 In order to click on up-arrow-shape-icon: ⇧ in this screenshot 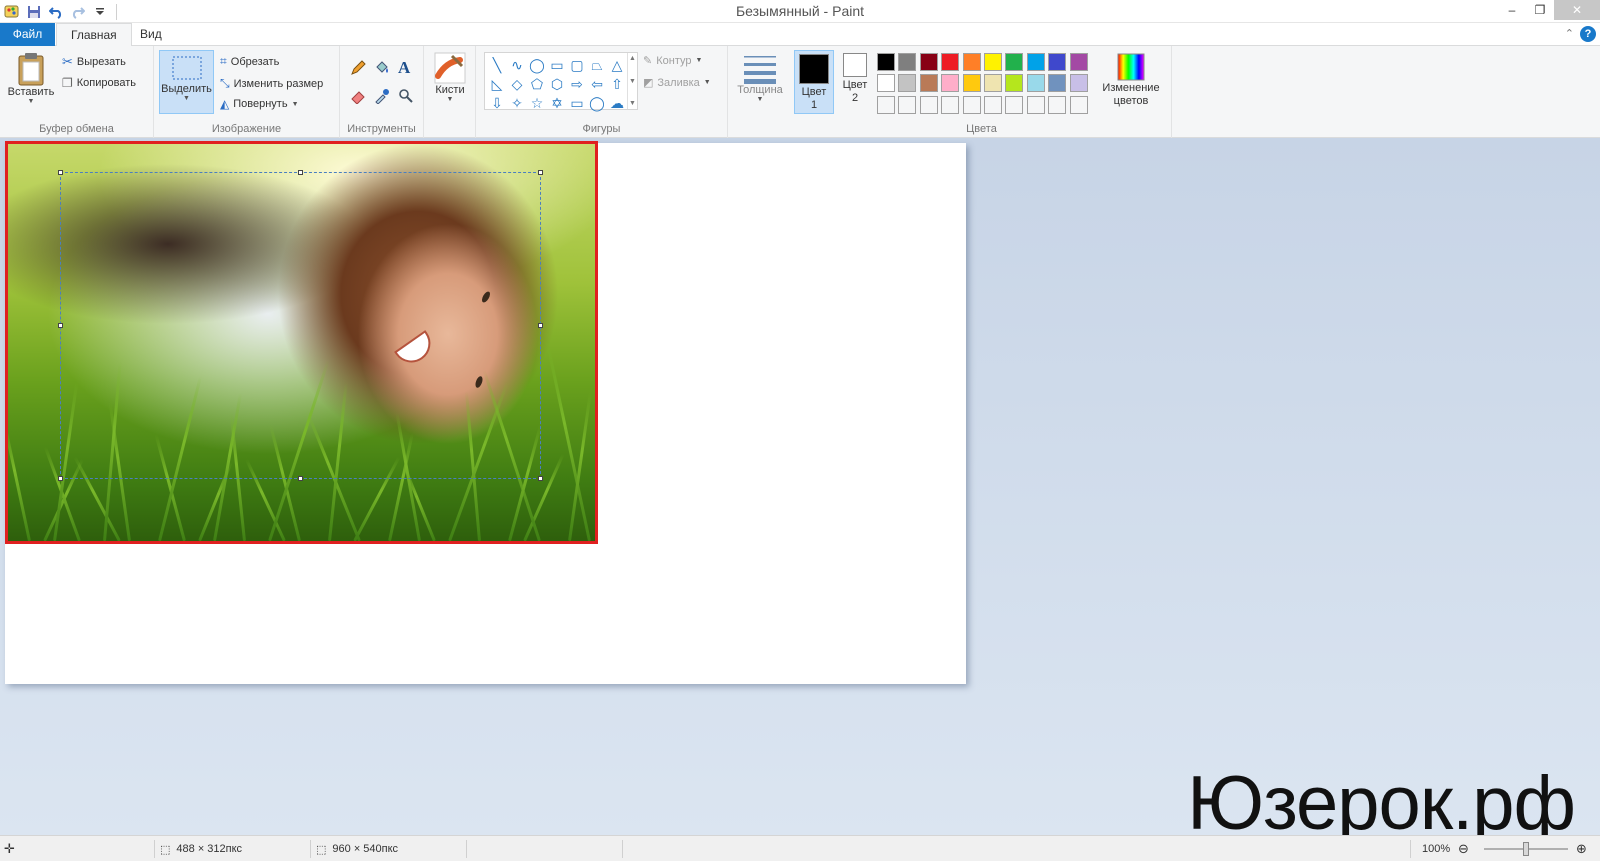, I will do `click(617, 83)`.